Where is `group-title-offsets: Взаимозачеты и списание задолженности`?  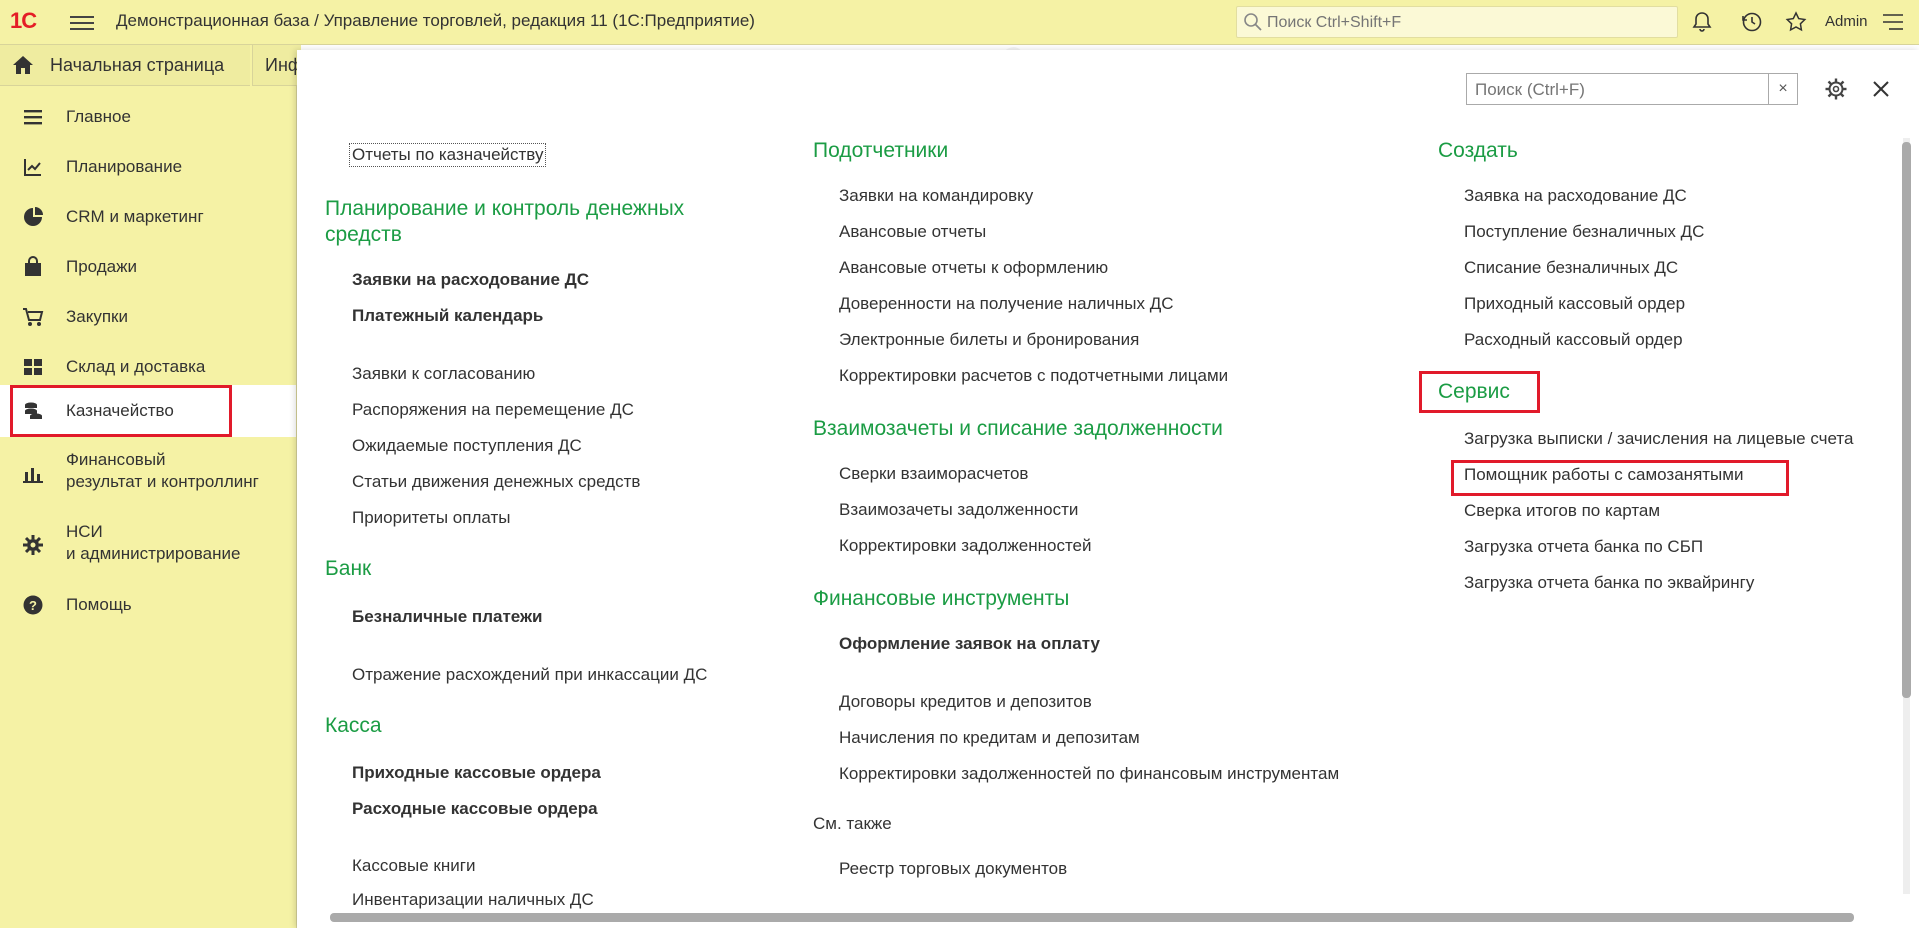 group-title-offsets: Взаимозачеты и списание задолженности is located at coordinates (1018, 428).